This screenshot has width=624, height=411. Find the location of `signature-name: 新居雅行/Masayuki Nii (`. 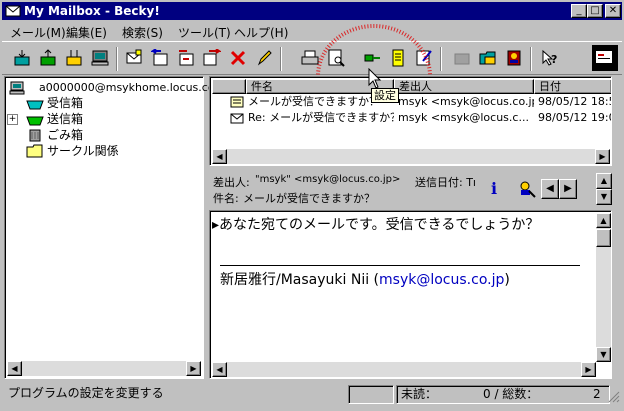

signature-name: 新居雅行/Masayuki Nii ( is located at coordinates (300, 280).